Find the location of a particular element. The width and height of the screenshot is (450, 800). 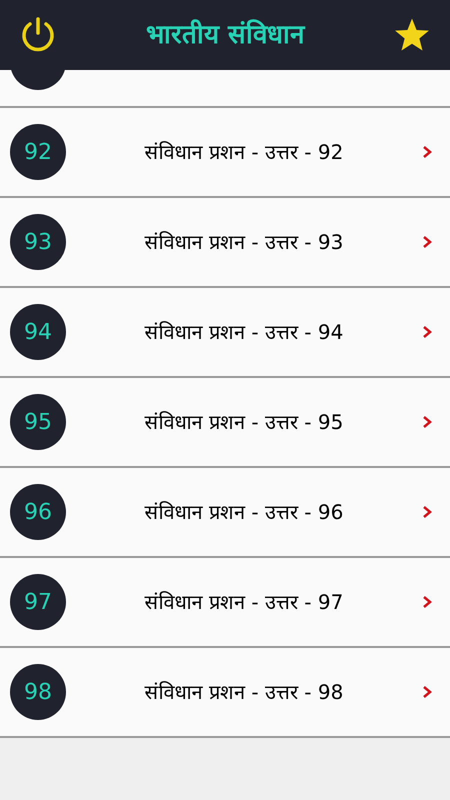

item-label: संविधान प्रशन - उत्तर - 93 is located at coordinates (244, 242).